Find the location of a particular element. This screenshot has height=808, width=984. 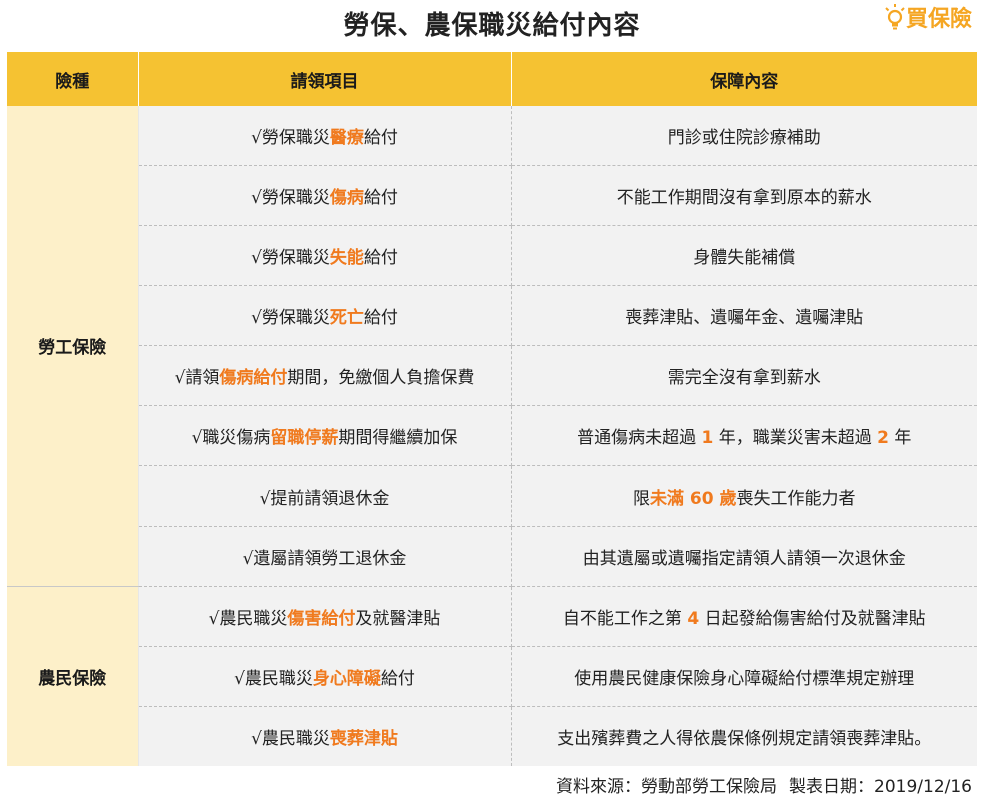

table-row: √提前請領退休金 限未滿 60 歲喪失工作能力者 is located at coordinates (492, 496).